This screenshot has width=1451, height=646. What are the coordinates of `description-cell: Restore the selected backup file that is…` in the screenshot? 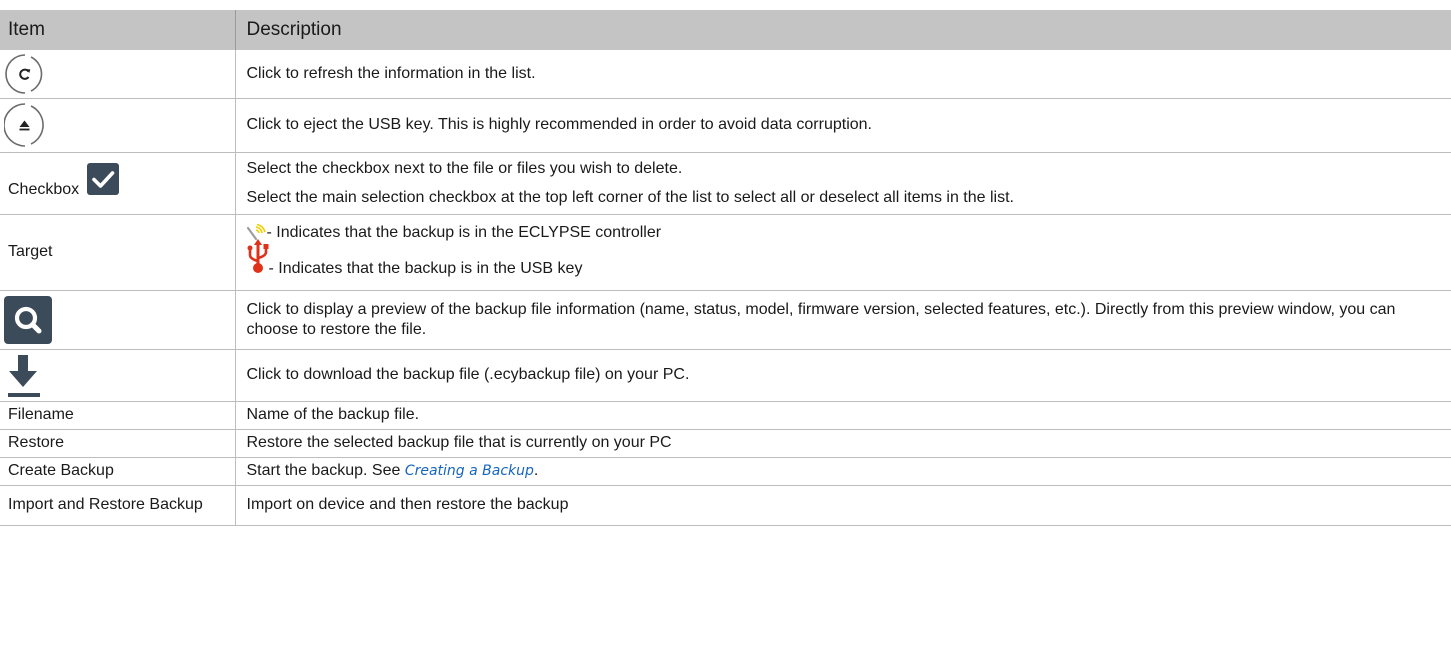 It's located at (843, 443).